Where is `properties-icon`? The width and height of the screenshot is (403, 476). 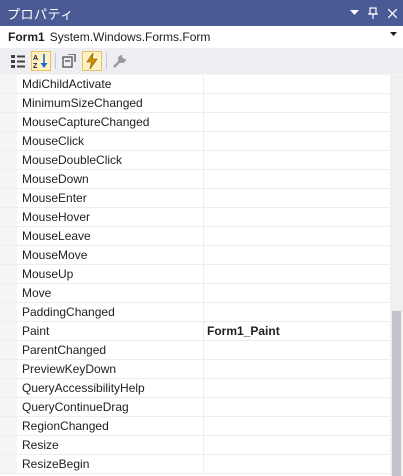
properties-icon is located at coordinates (69, 61).